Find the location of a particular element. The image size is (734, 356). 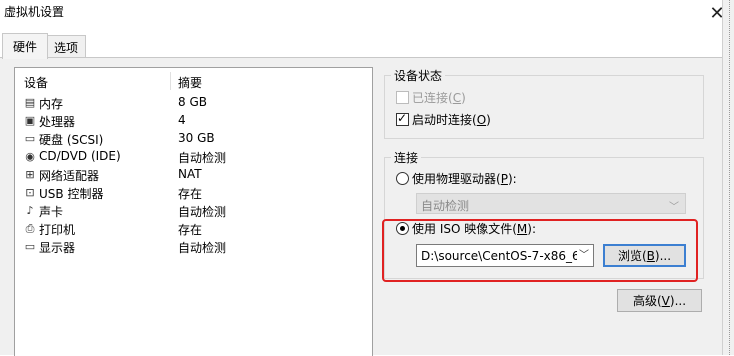

connected-label: 已连接(C) is located at coordinates (439, 98).